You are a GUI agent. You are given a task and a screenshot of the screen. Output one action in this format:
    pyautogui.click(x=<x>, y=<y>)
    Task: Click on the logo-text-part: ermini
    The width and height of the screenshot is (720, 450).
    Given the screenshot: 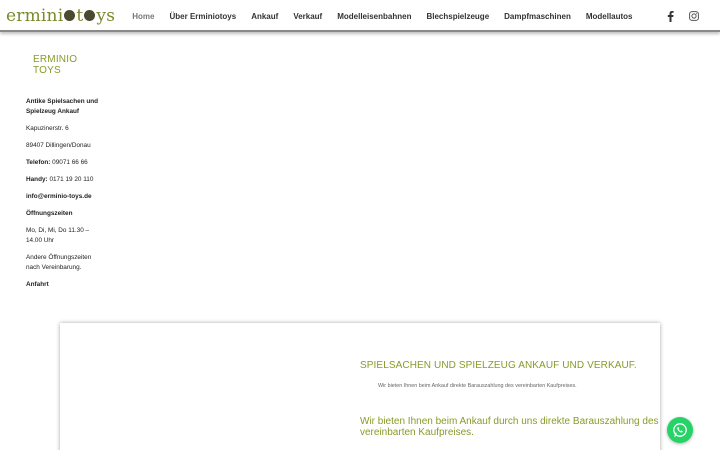 What is the action you would take?
    pyautogui.click(x=35, y=16)
    